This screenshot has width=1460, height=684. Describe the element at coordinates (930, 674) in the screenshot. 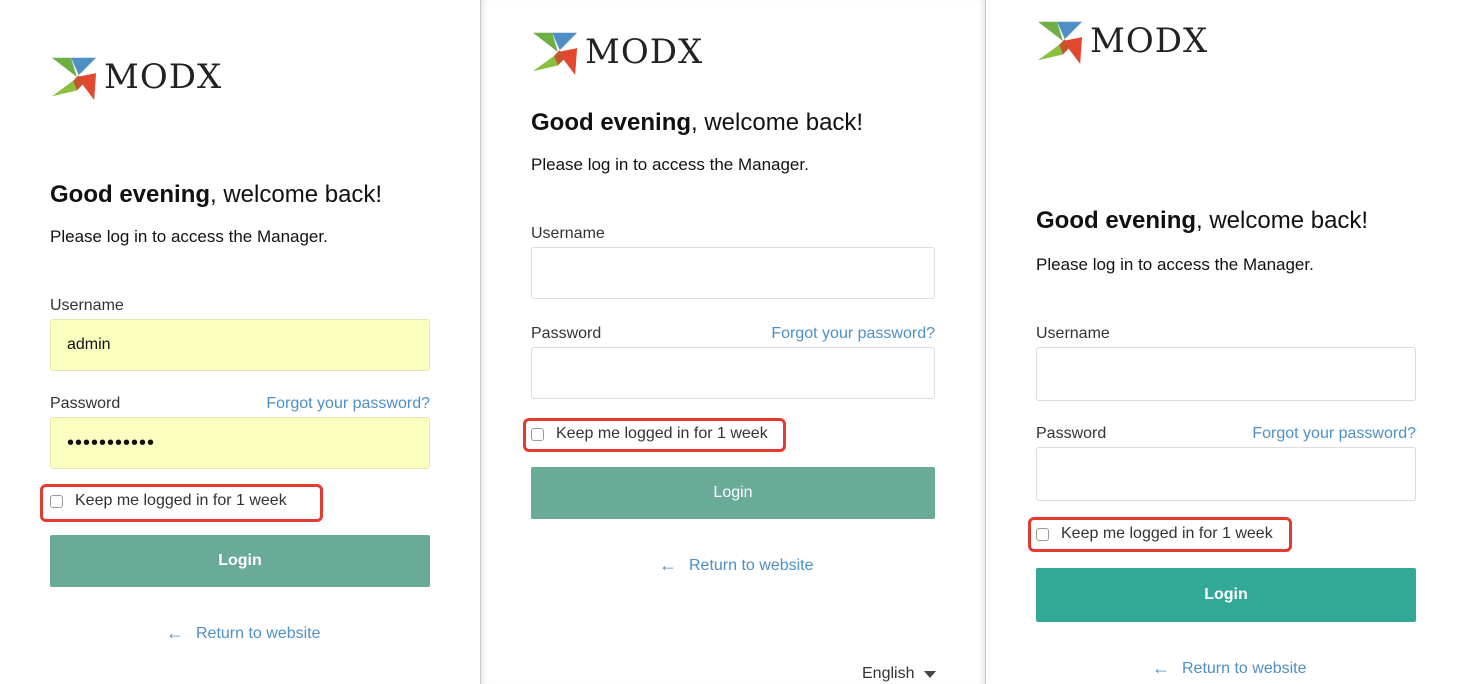

I see `caret-down-icon` at that location.